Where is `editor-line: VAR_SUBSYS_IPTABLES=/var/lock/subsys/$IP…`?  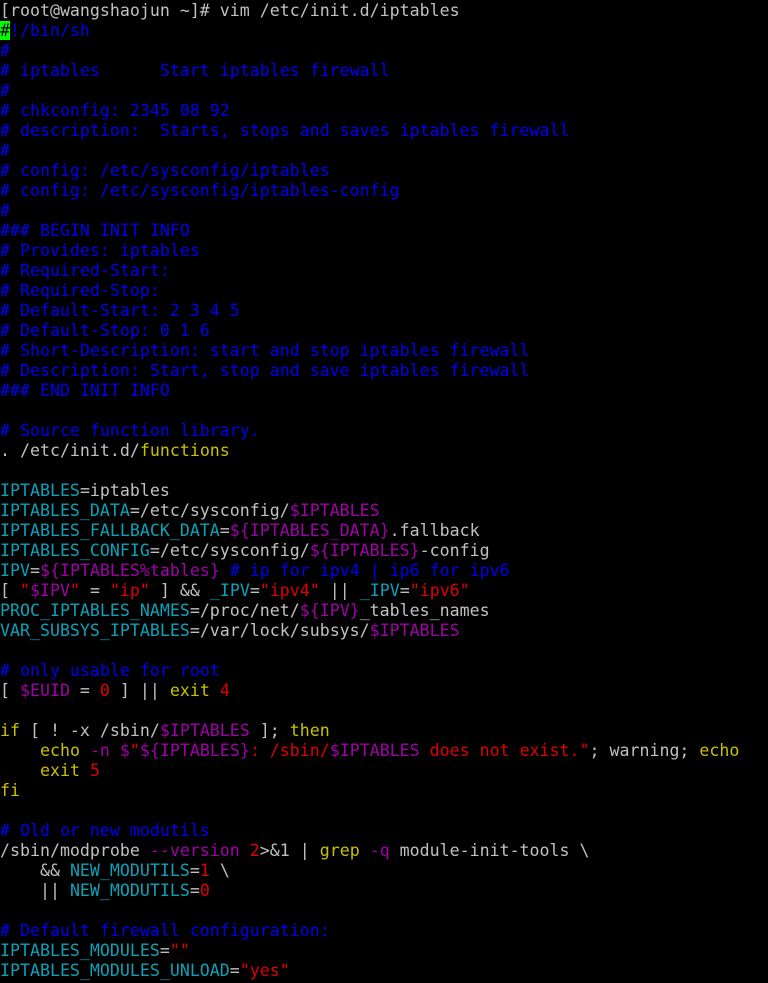
editor-line: VAR_SUBSYS_IPTABLES=/var/lock/subsys/$IP… is located at coordinates (384, 631).